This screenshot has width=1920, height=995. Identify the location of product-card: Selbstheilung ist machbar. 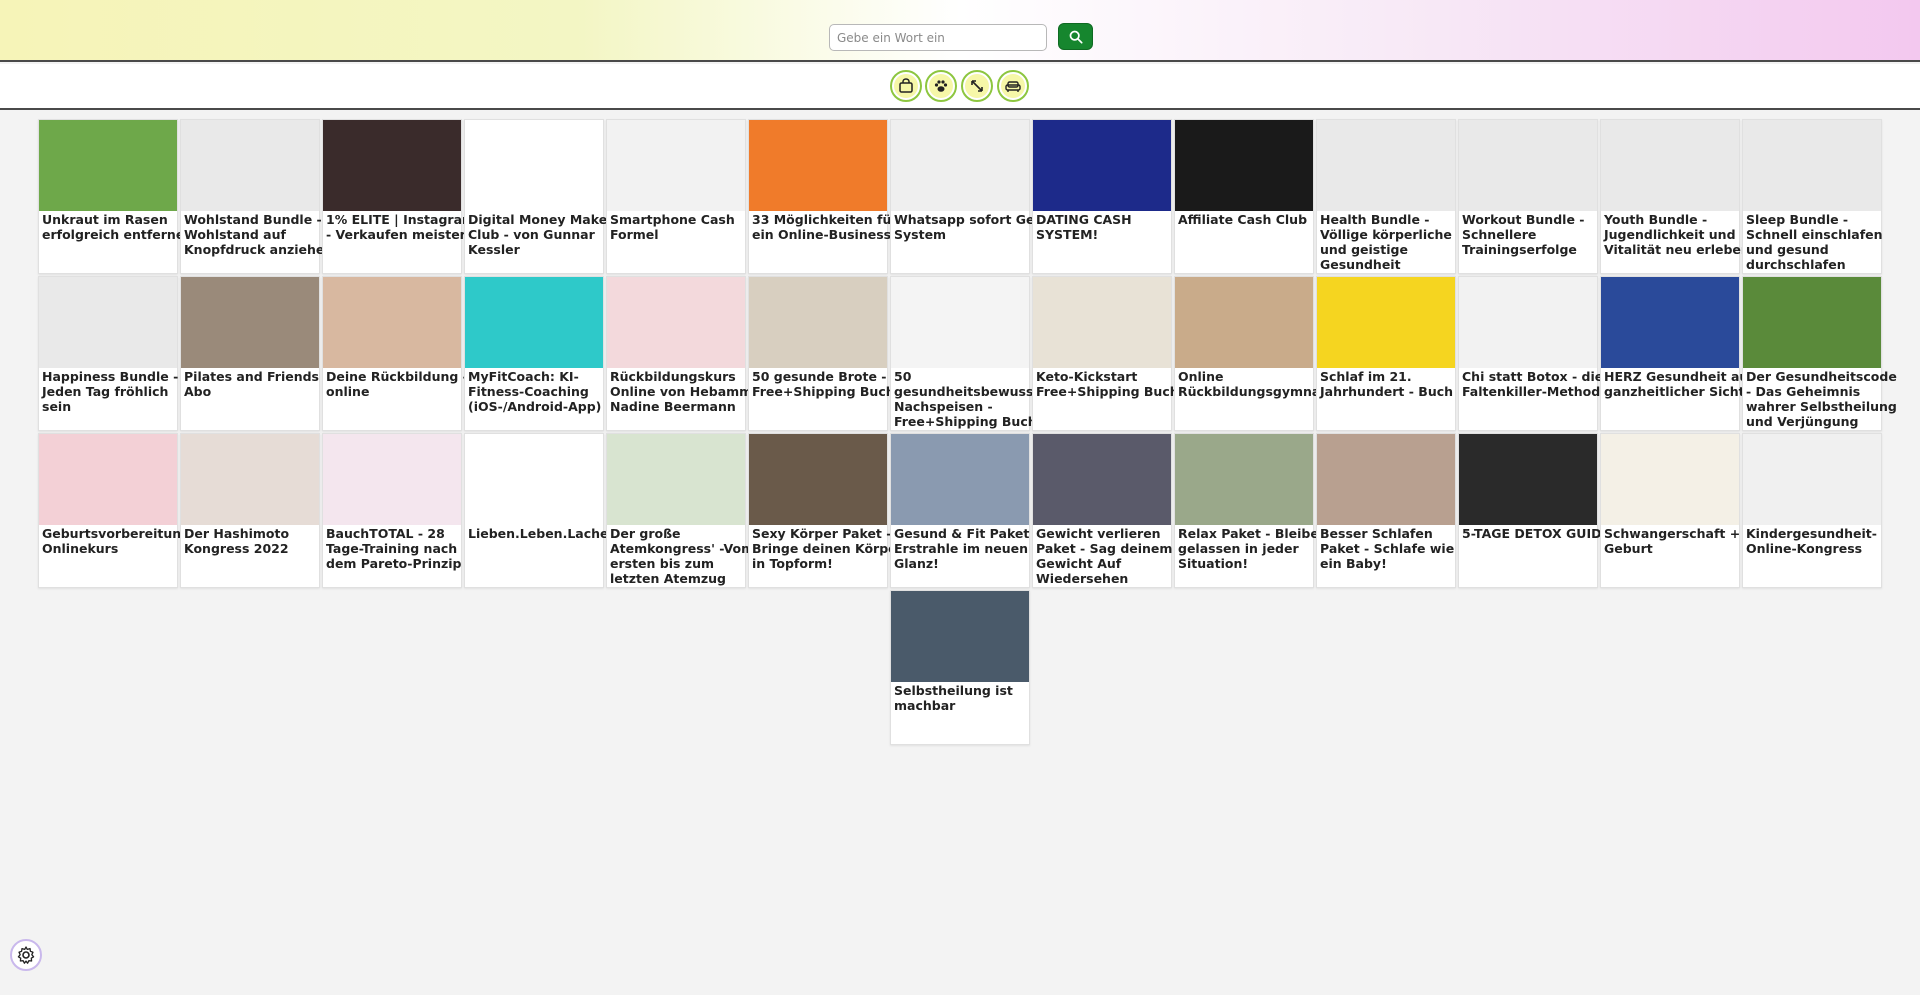
(960, 667).